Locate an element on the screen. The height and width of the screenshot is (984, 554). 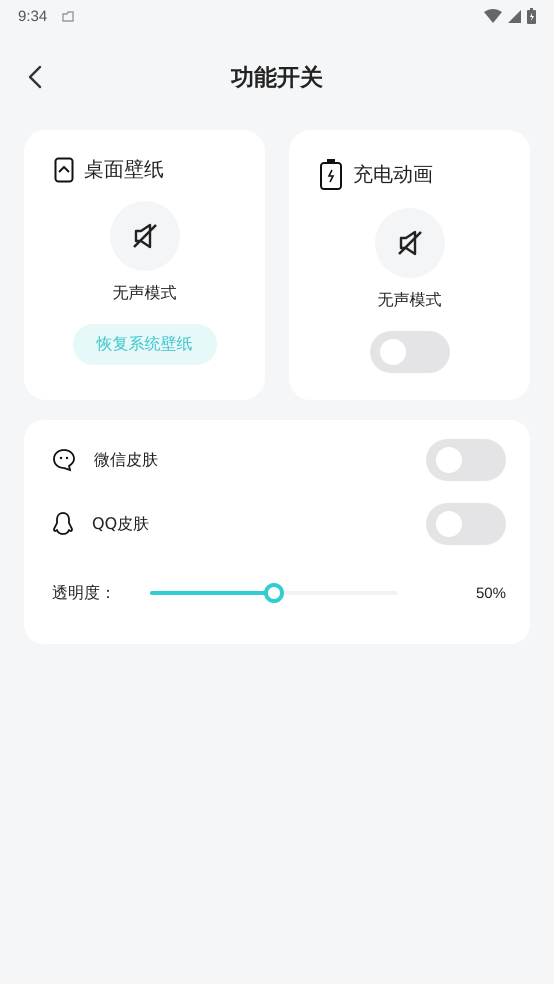
skin-label: 微信皮肤 is located at coordinates (126, 460).